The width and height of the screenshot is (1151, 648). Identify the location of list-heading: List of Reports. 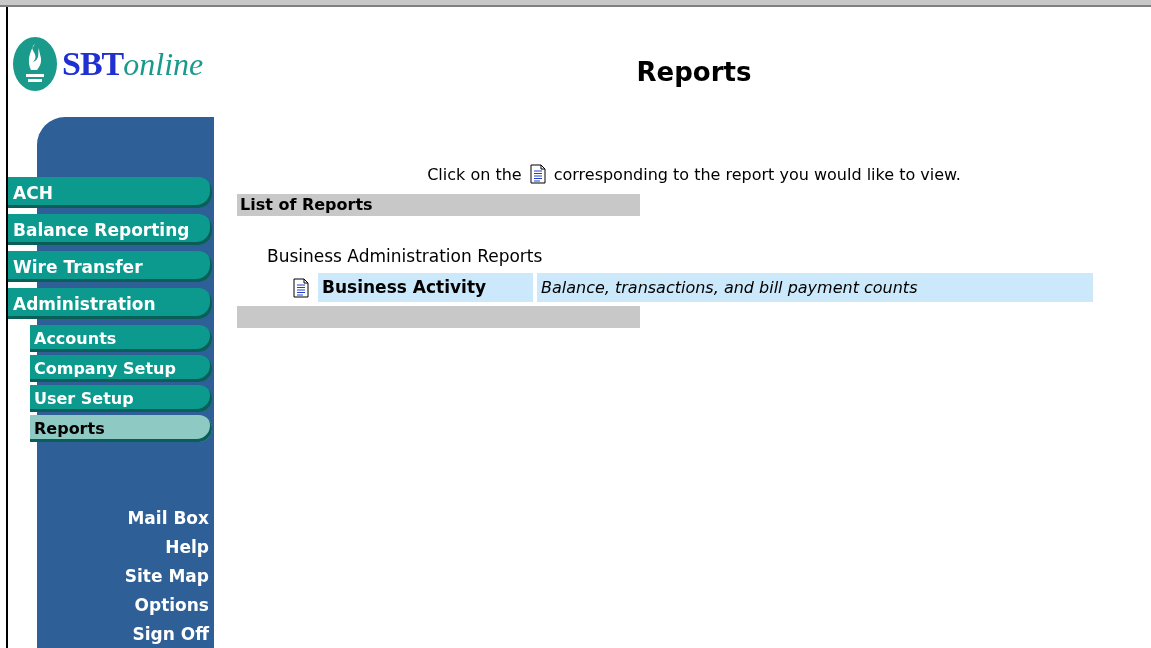
(438, 205).